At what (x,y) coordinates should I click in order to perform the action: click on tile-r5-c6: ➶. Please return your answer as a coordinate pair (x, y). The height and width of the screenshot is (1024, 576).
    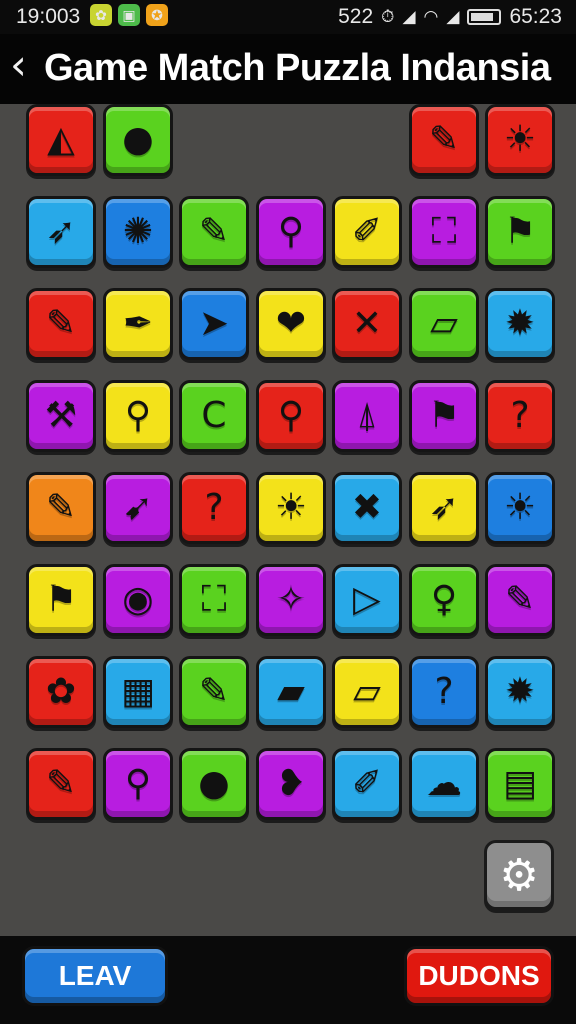
    Looking at the image, I should click on (444, 508).